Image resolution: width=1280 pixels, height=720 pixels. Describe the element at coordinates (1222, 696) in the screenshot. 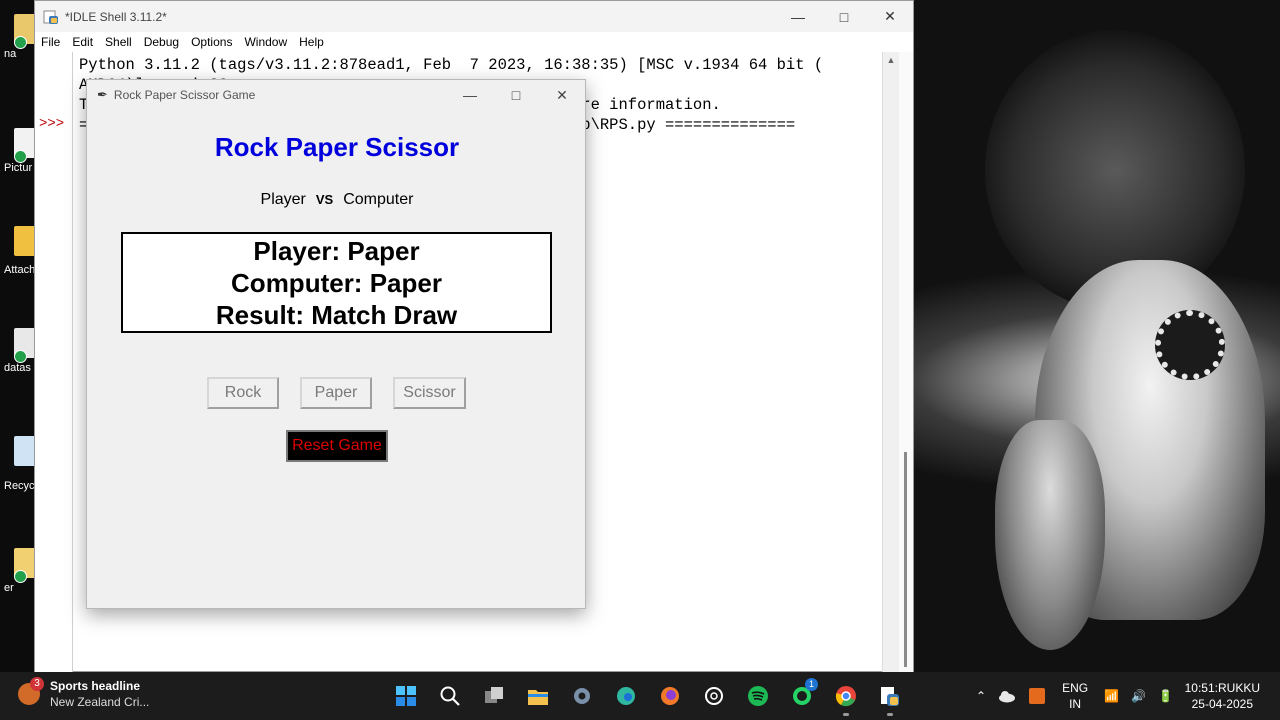

I see `clock: 10:51:RUKKU 25-04-2025` at that location.